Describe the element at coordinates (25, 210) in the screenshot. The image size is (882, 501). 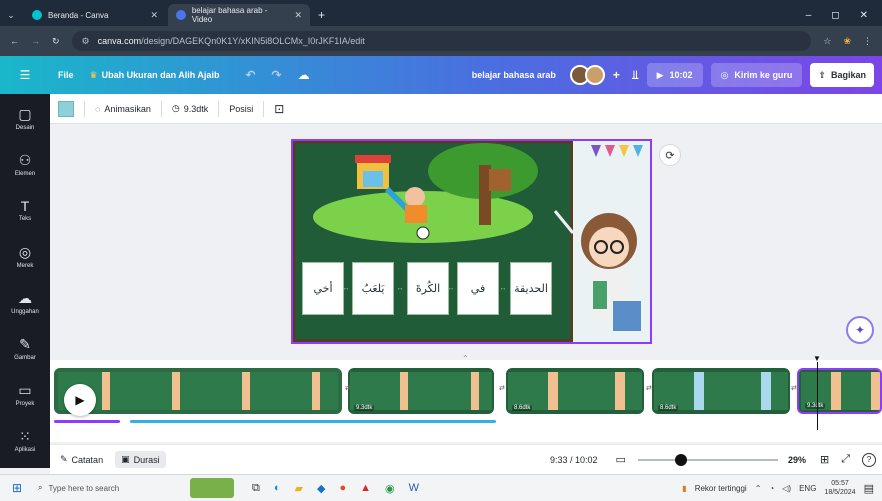
I see `sidebar-item-teks: T Teks` at that location.